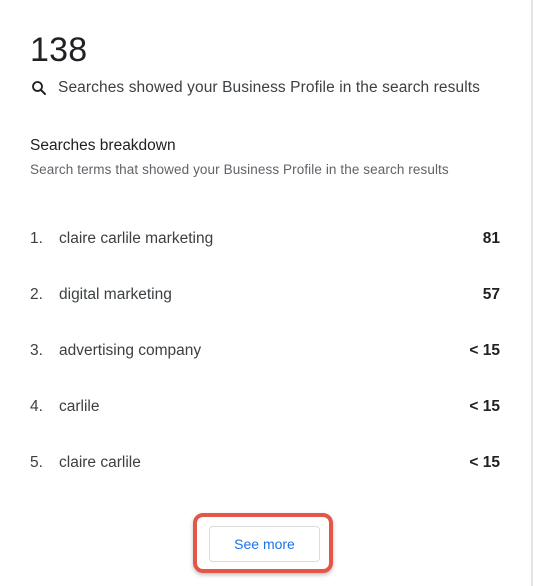 The image size is (533, 586). I want to click on list-item: 4. carlile < 15, so click(265, 407).